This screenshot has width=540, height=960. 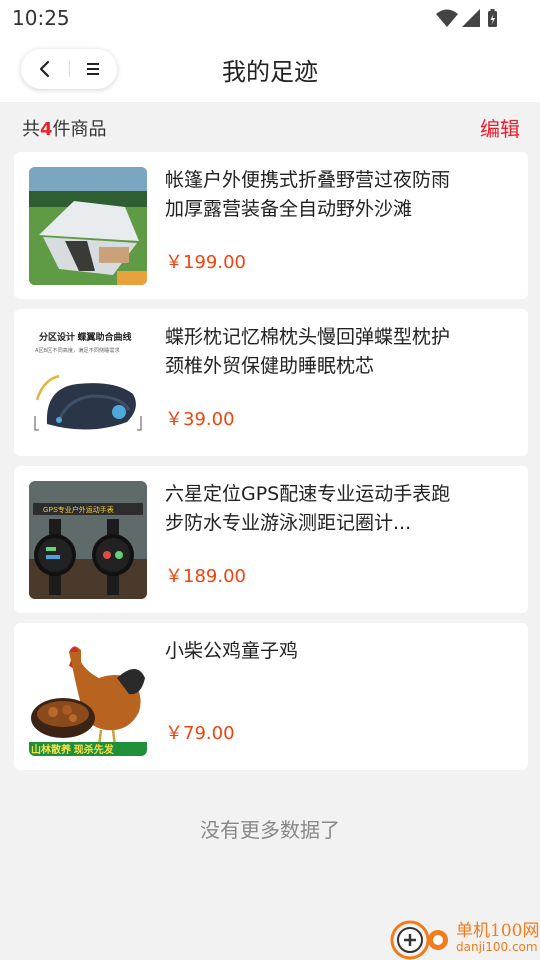 I want to click on no-more-data-text: 没有更多数据了, so click(x=270, y=830).